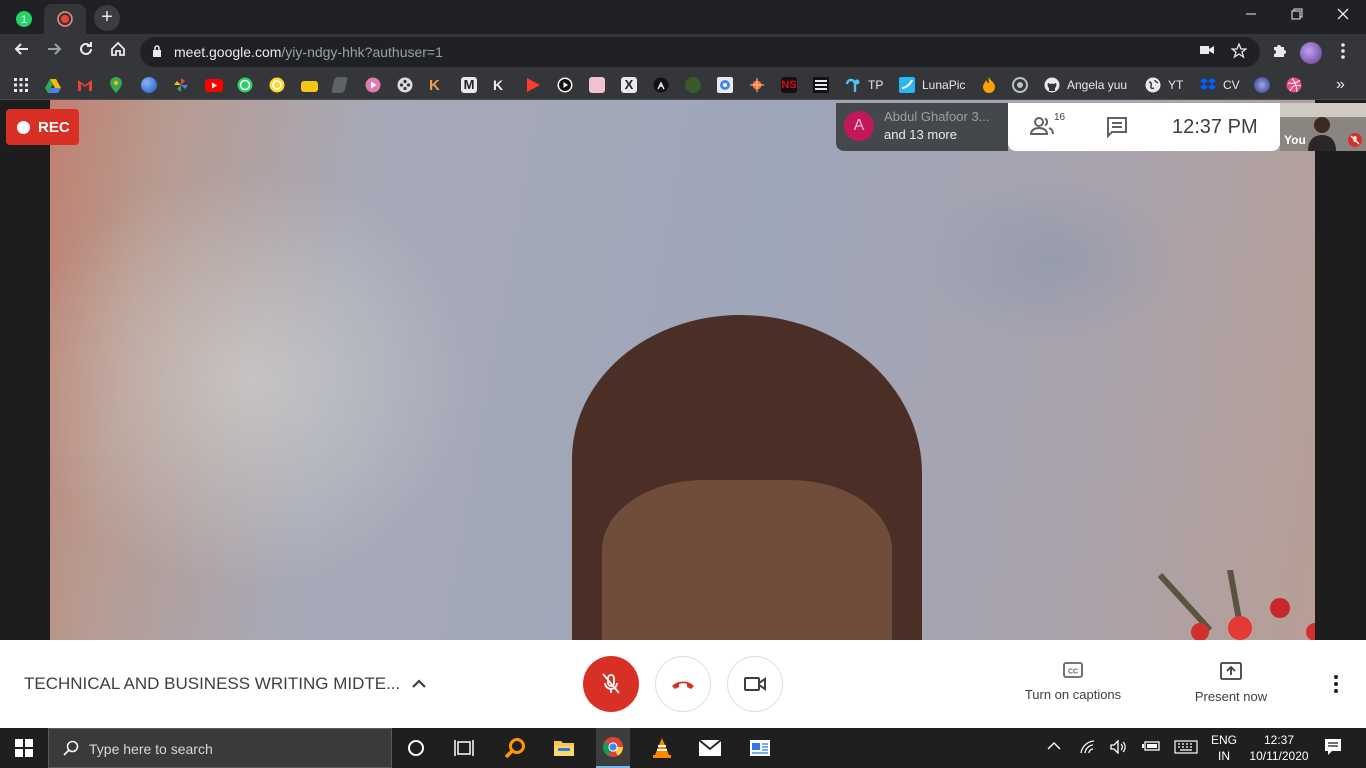  What do you see at coordinates (1085, 85) in the screenshot?
I see `bookmark-angela-yuu: Angela yuu` at bounding box center [1085, 85].